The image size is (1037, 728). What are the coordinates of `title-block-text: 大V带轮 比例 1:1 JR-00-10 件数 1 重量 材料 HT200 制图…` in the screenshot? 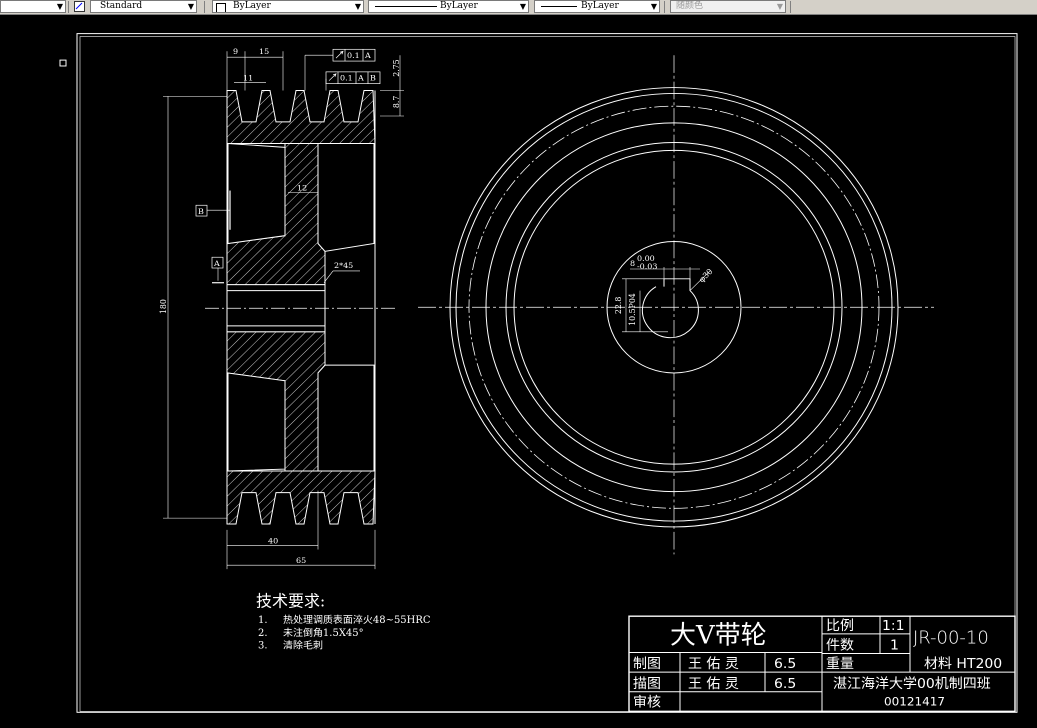 It's located at (817, 664).